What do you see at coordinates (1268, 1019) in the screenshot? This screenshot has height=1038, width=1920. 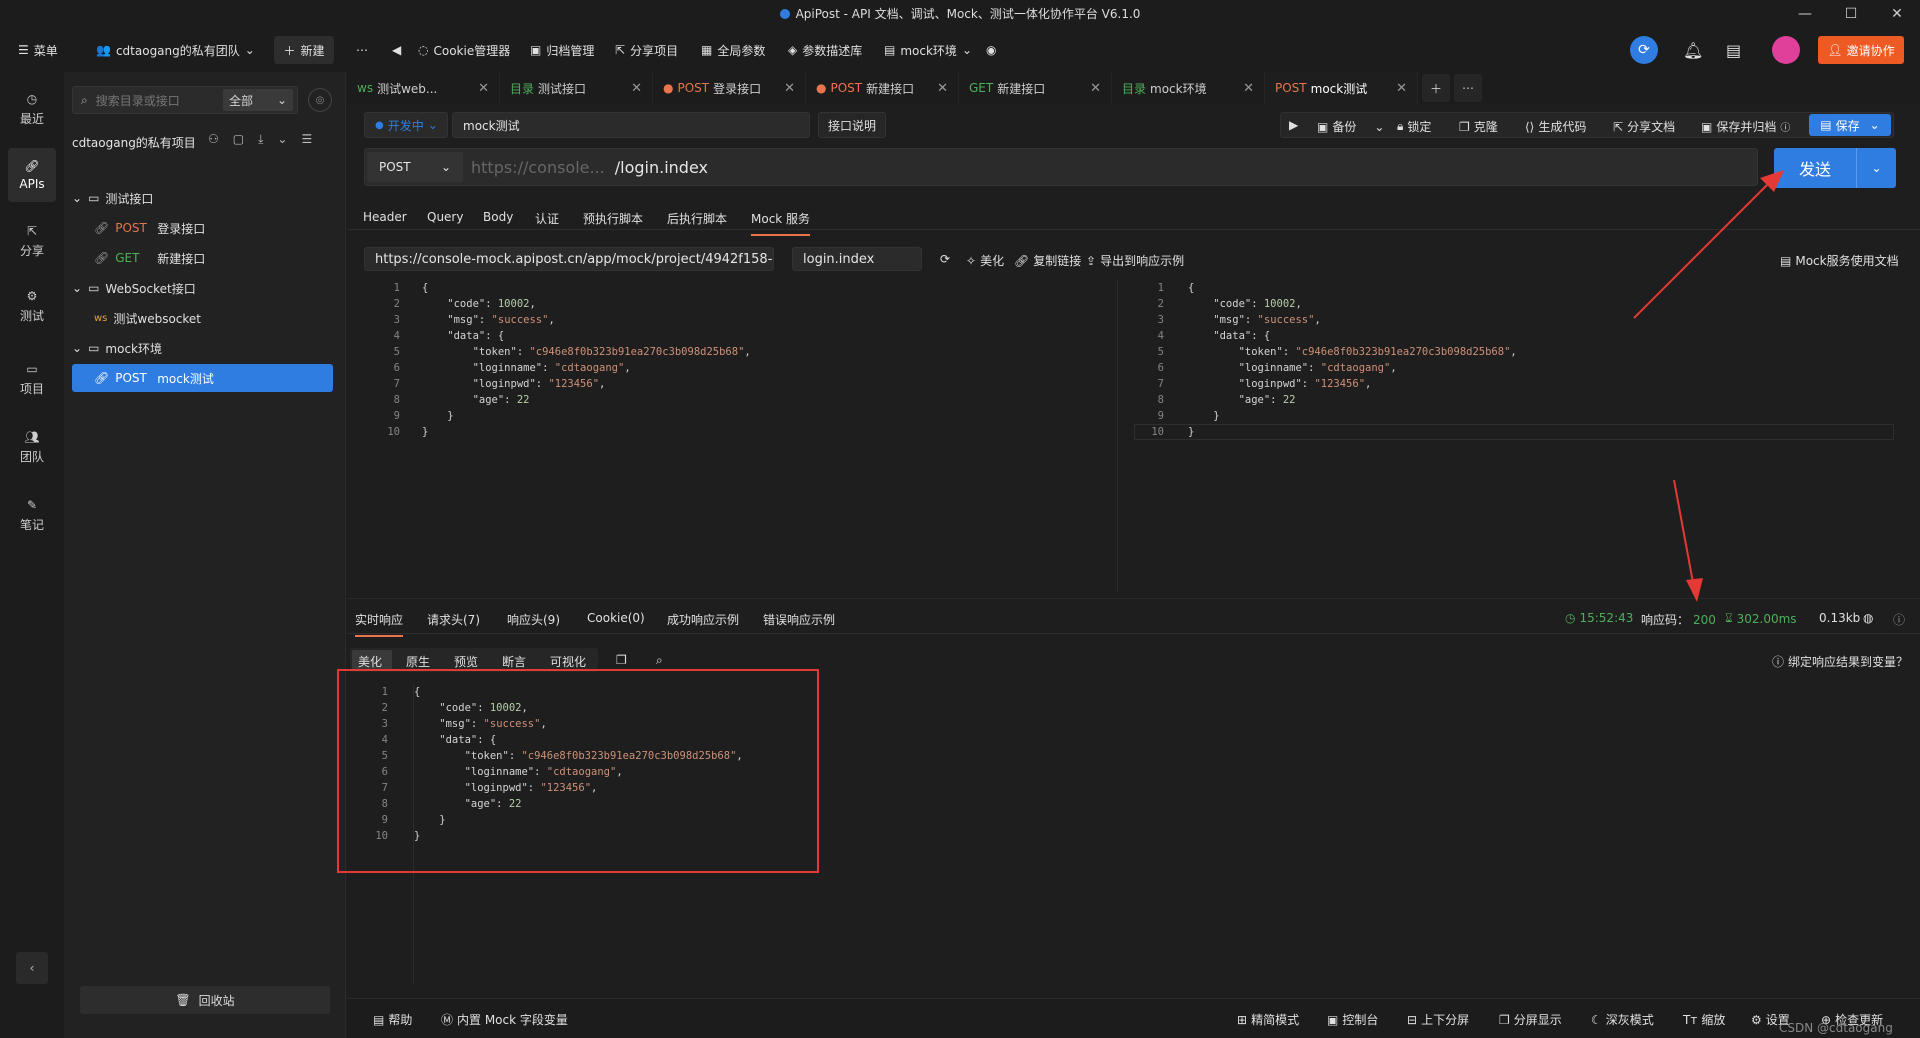 I see `simple-mode-button: ⊞ 精简模式` at bounding box center [1268, 1019].